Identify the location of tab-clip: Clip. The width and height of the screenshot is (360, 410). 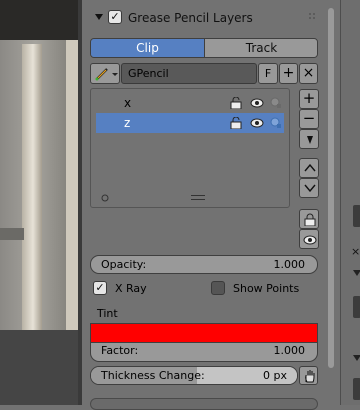
(147, 48).